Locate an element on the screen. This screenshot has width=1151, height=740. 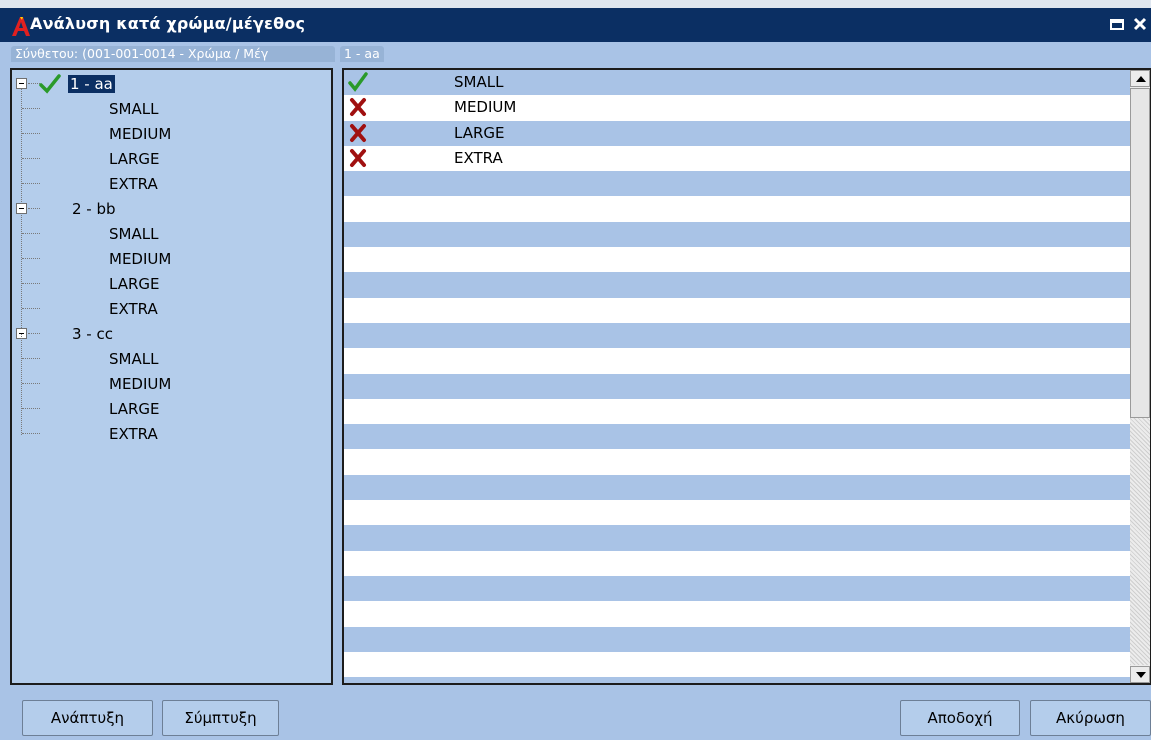
scroll-up-button is located at coordinates (1140, 78).